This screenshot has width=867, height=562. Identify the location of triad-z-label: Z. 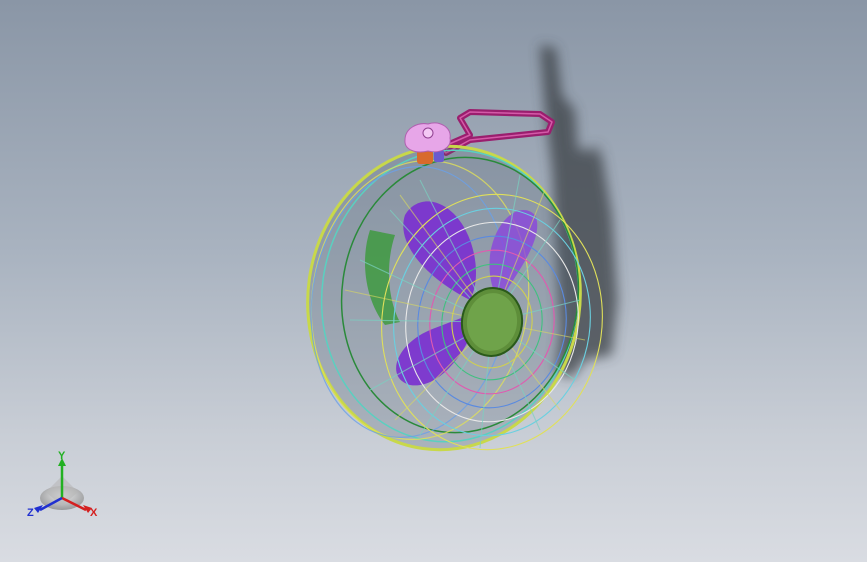
(30, 513).